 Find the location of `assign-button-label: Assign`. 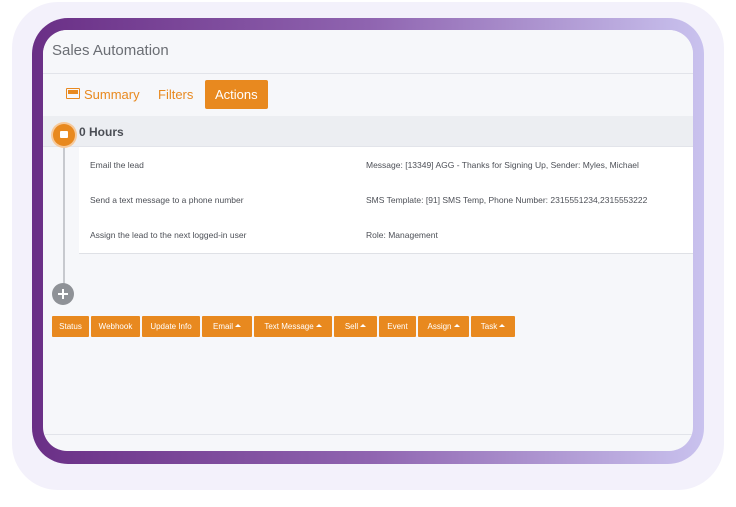

assign-button-label: Assign is located at coordinates (439, 326).